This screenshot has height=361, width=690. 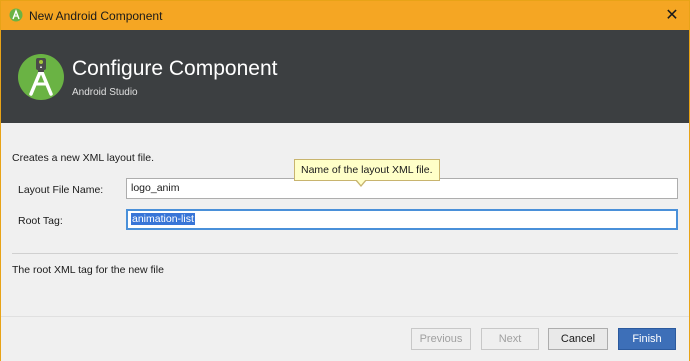 I want to click on finish-button: Finish, so click(x=647, y=339).